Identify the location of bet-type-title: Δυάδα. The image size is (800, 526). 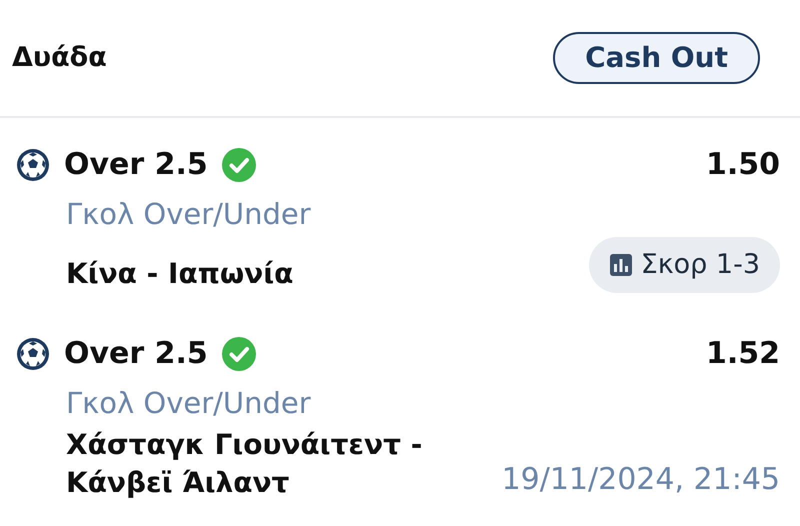
(59, 57).